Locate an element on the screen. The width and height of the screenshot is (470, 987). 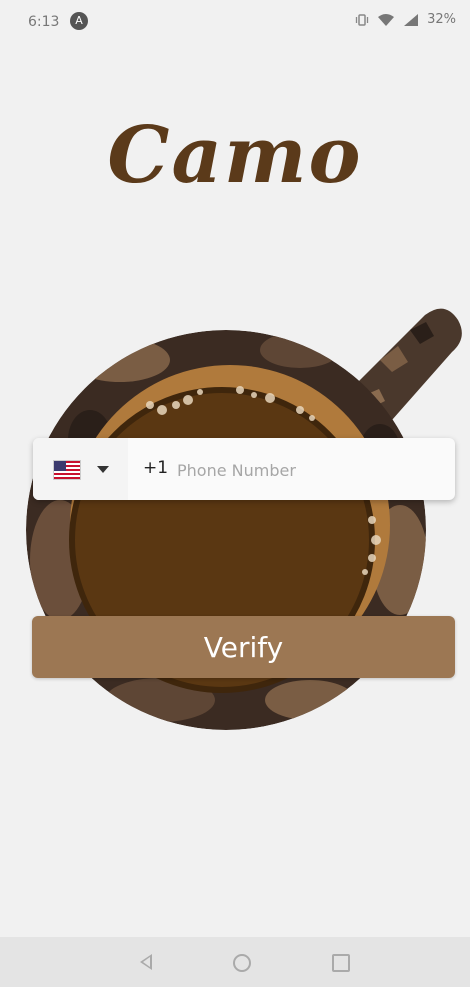
phone-input-card: +1 is located at coordinates (244, 469).